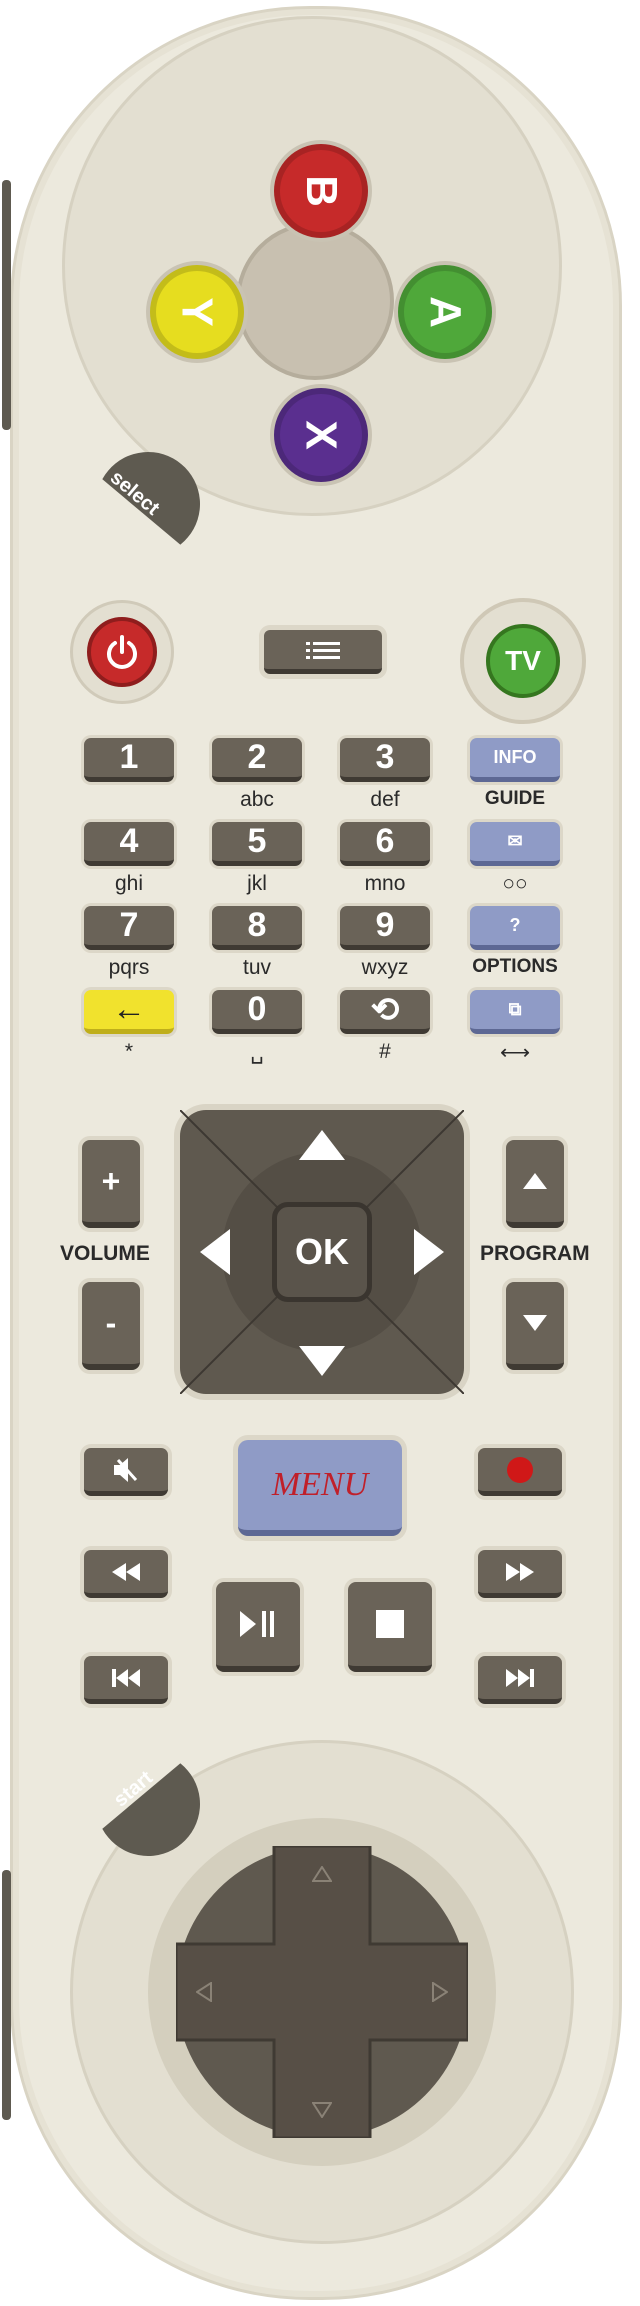  I want to click on tv-button: TV, so click(523, 661).